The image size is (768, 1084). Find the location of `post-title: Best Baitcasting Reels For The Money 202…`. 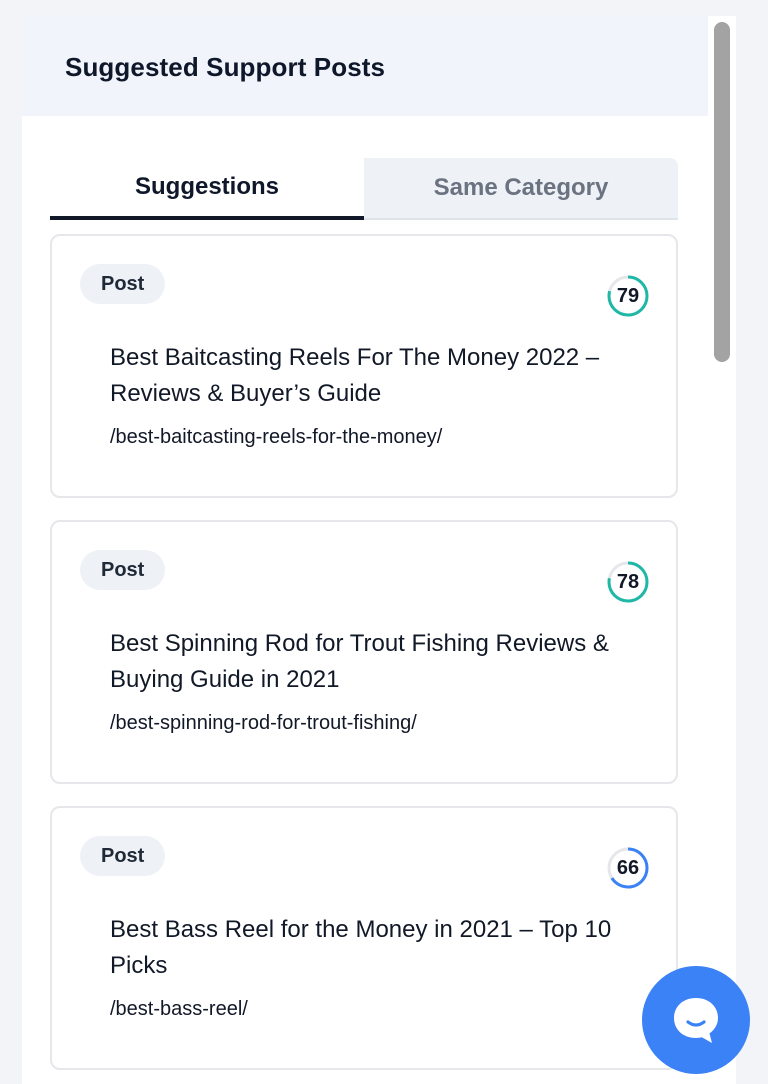

post-title: Best Baitcasting Reels For The Money 202… is located at coordinates (370, 376).